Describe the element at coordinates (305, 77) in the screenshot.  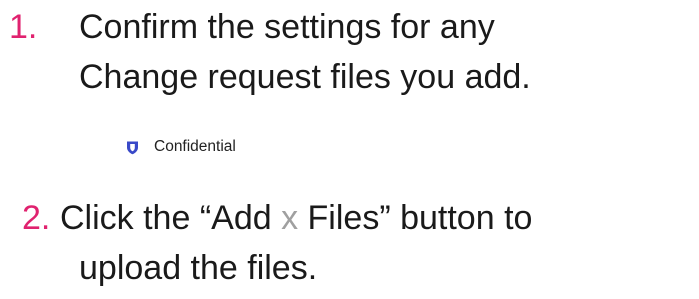
I see `step-text-line-2: Change request files you add.` at that location.